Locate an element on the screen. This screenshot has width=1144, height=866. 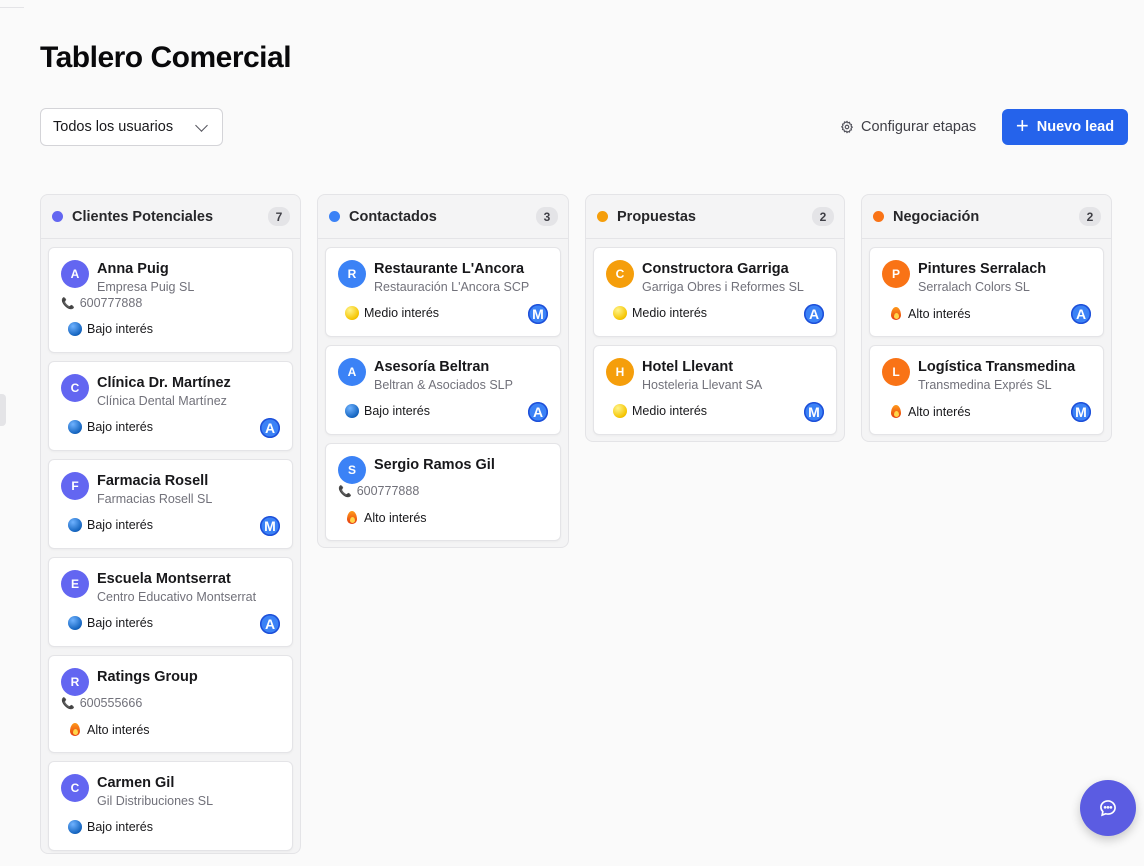
lead-company: Transmedina Exprés SL is located at coordinates (985, 385).